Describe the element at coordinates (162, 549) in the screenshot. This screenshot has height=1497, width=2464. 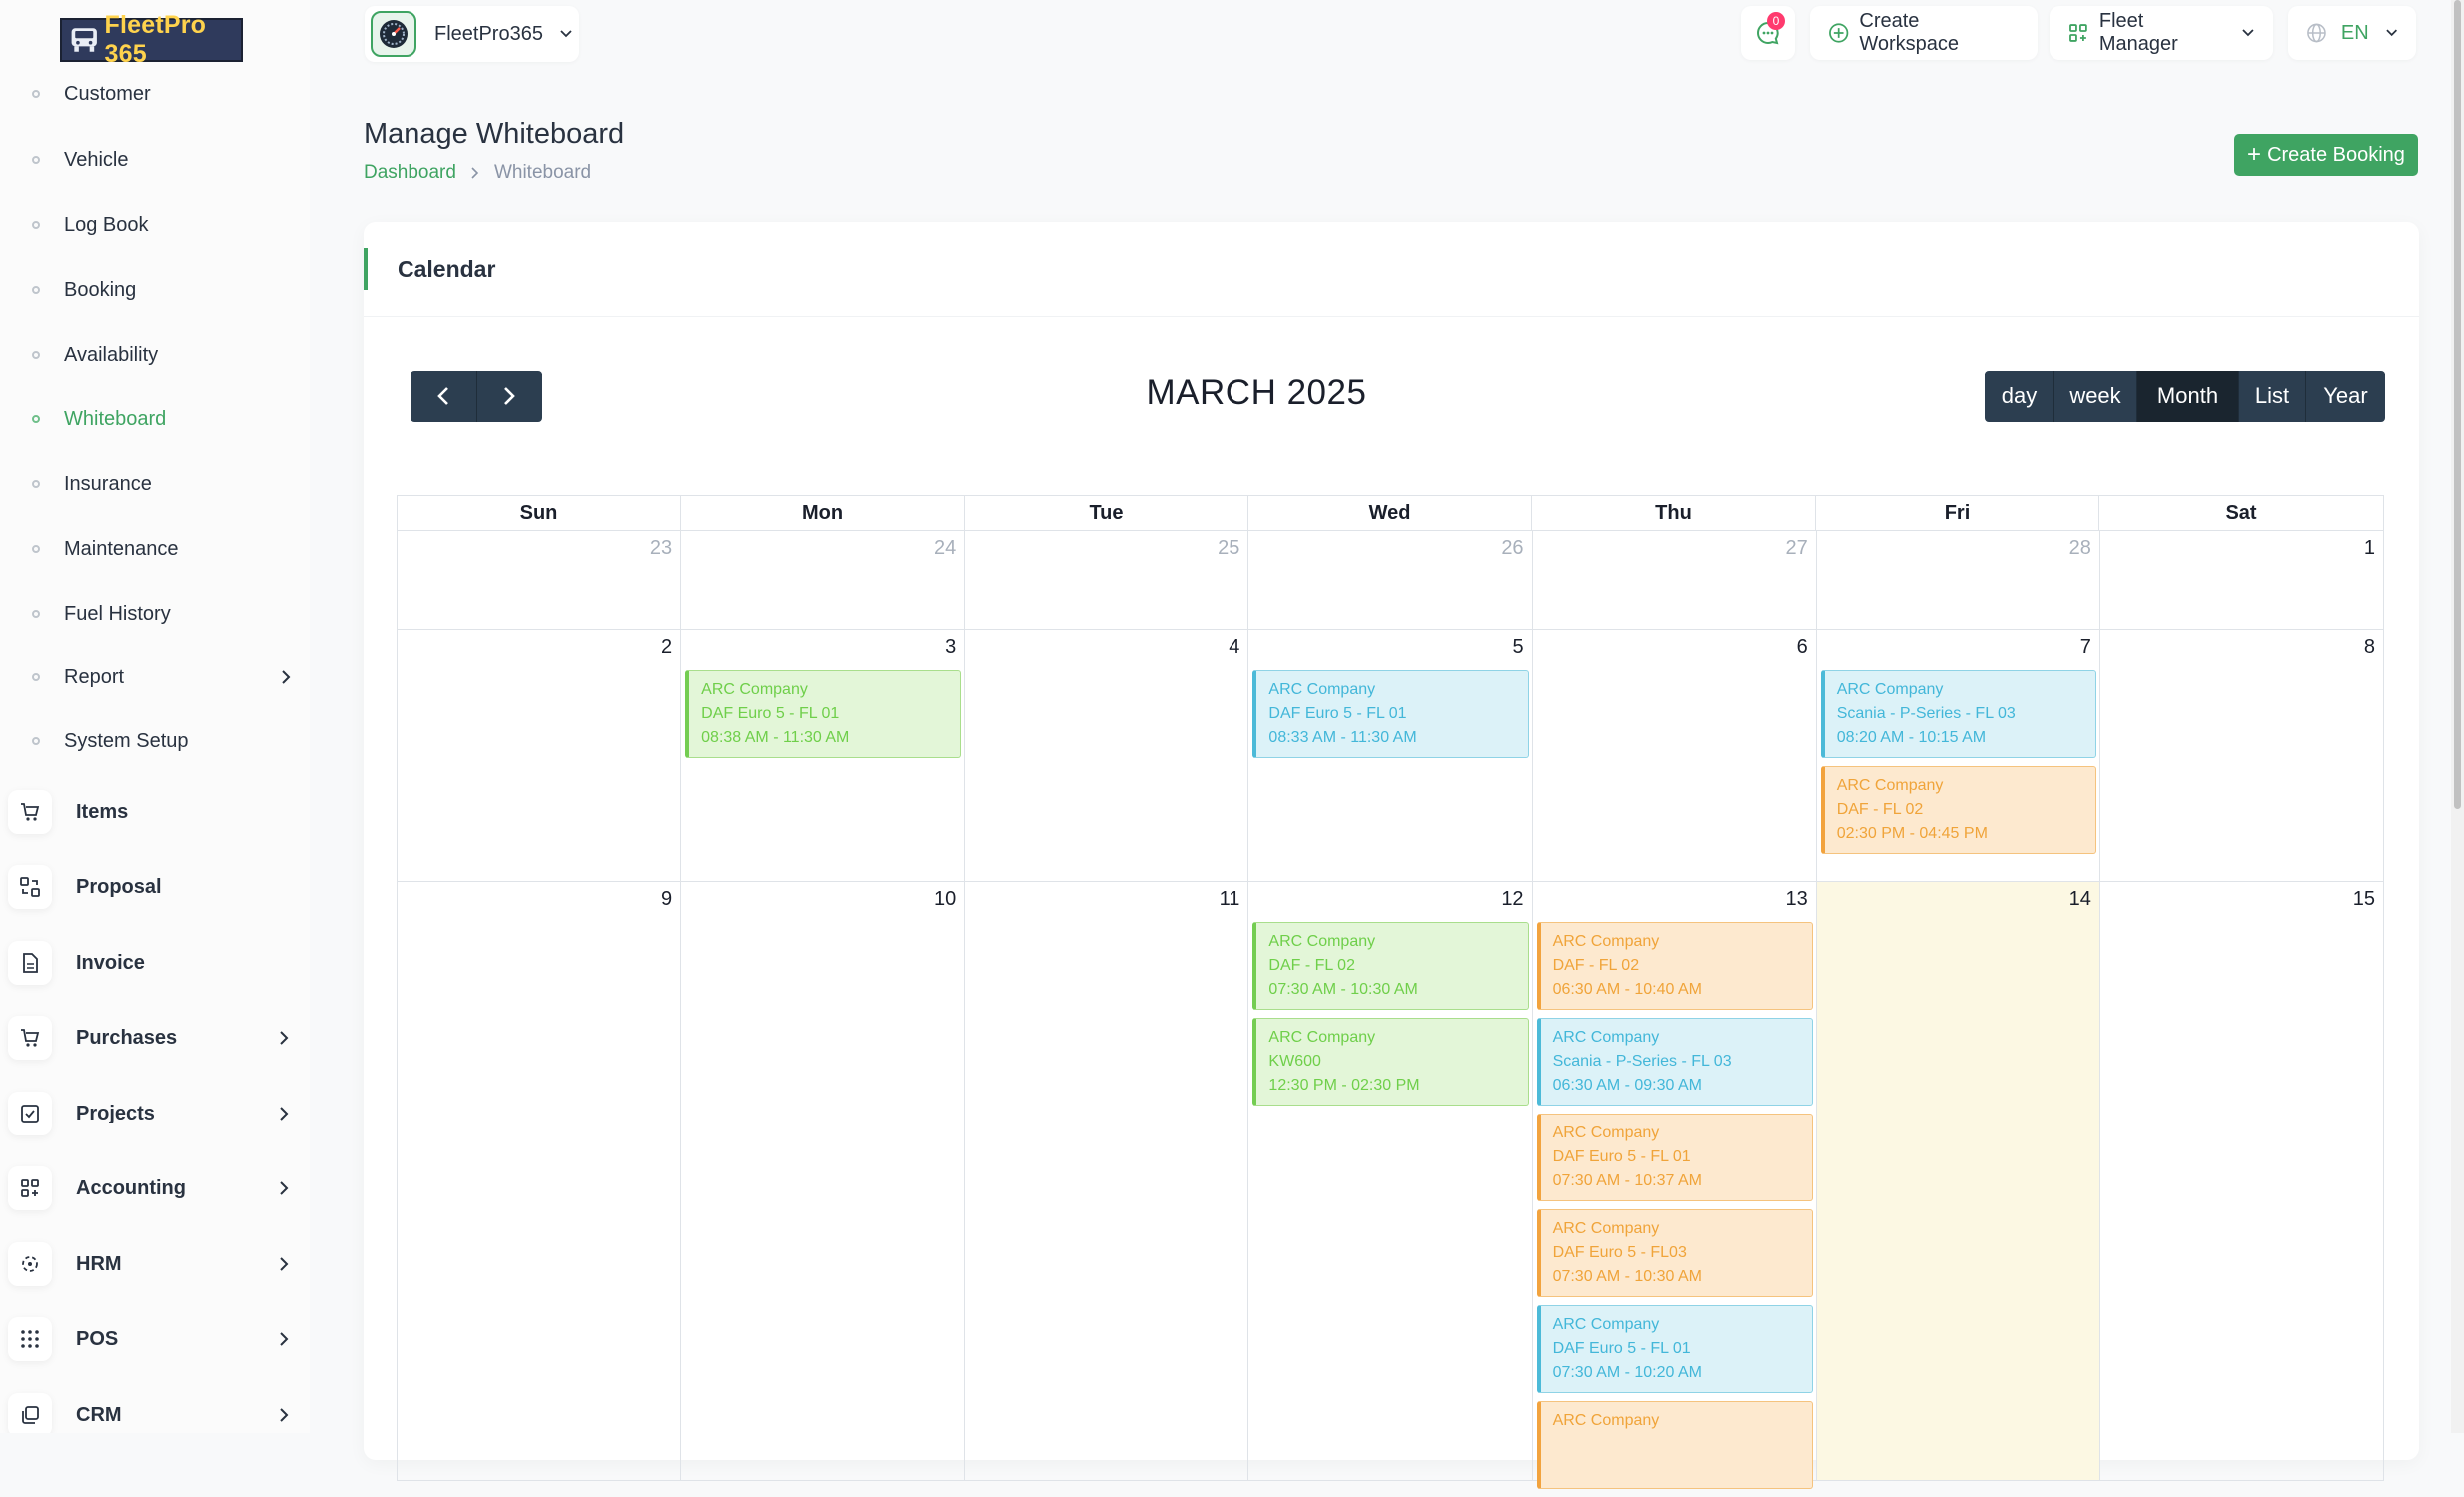
I see `sidebar-item-maintenance: Maintenance` at that location.